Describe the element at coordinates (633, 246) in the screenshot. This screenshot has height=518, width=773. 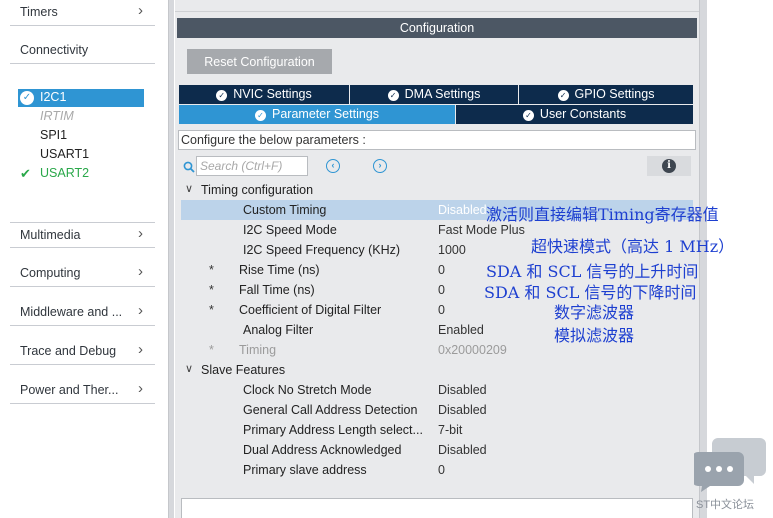
I see `annotation-speed-mode: 超快速模式（高达 1 MHz）` at that location.